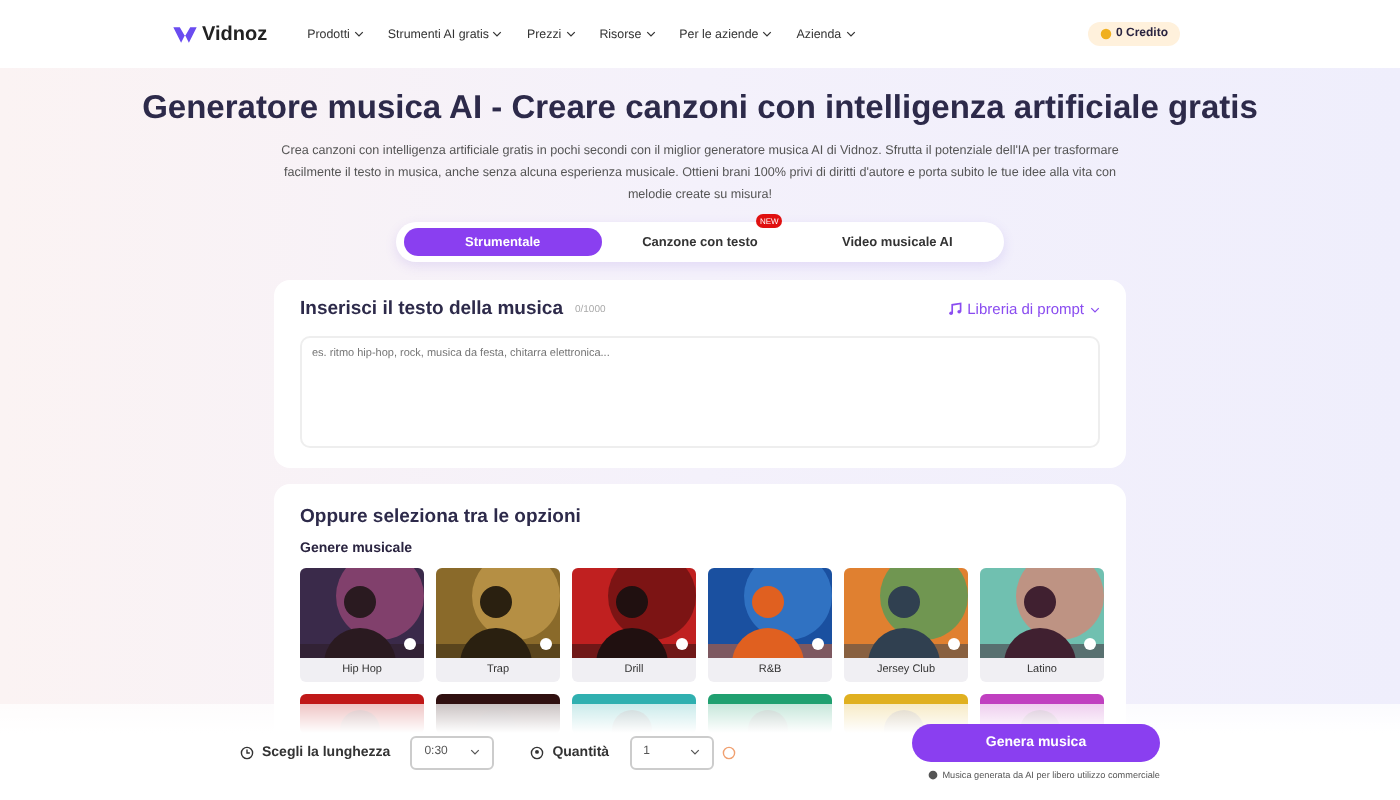 This screenshot has height=800, width=1400. What do you see at coordinates (185, 34) in the screenshot?
I see `logo-icon` at bounding box center [185, 34].